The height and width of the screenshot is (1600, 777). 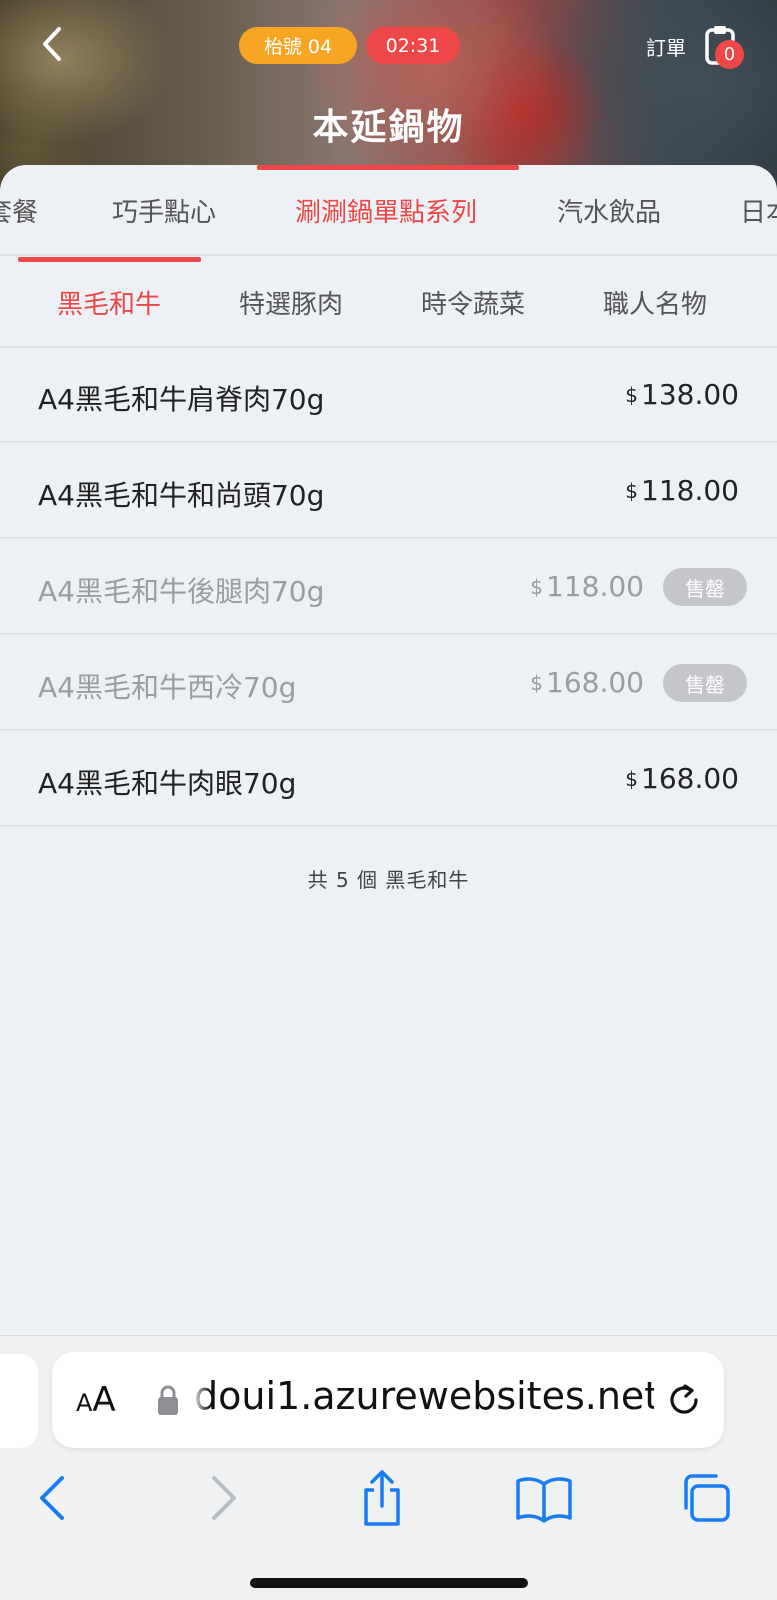 I want to click on reload-icon, so click(x=684, y=1400).